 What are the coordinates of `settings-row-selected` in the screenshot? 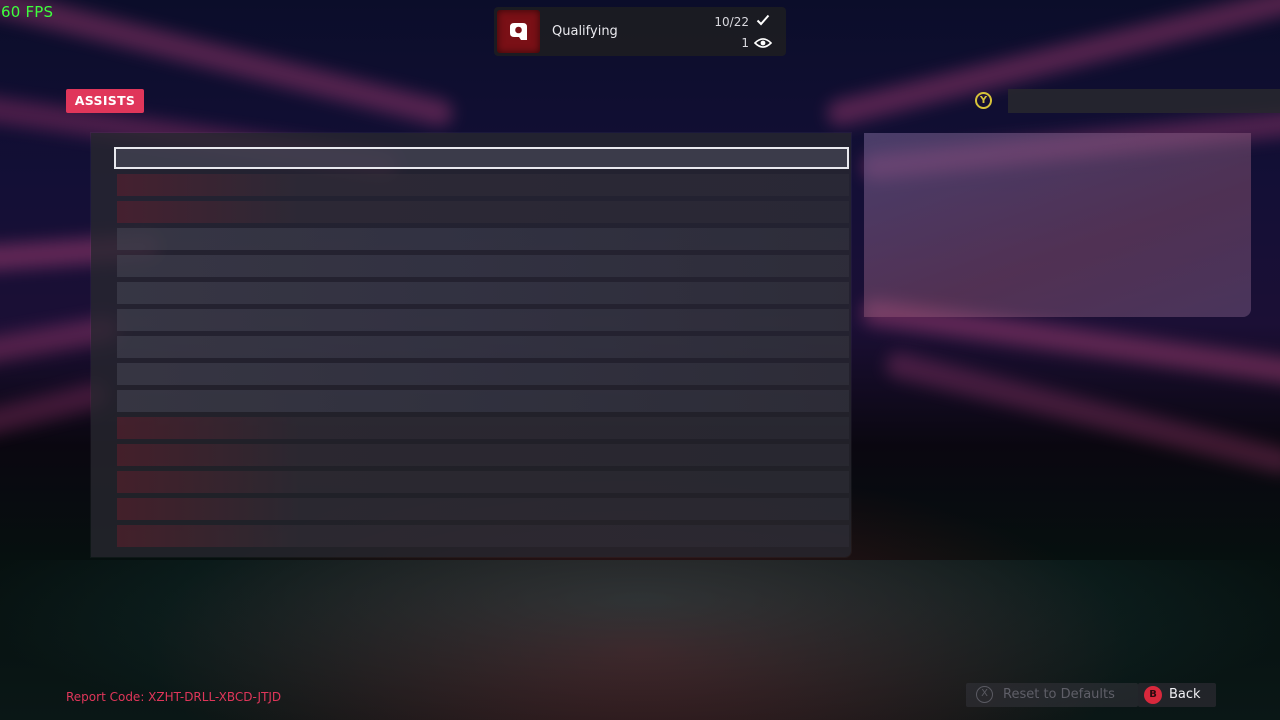 It's located at (481, 158).